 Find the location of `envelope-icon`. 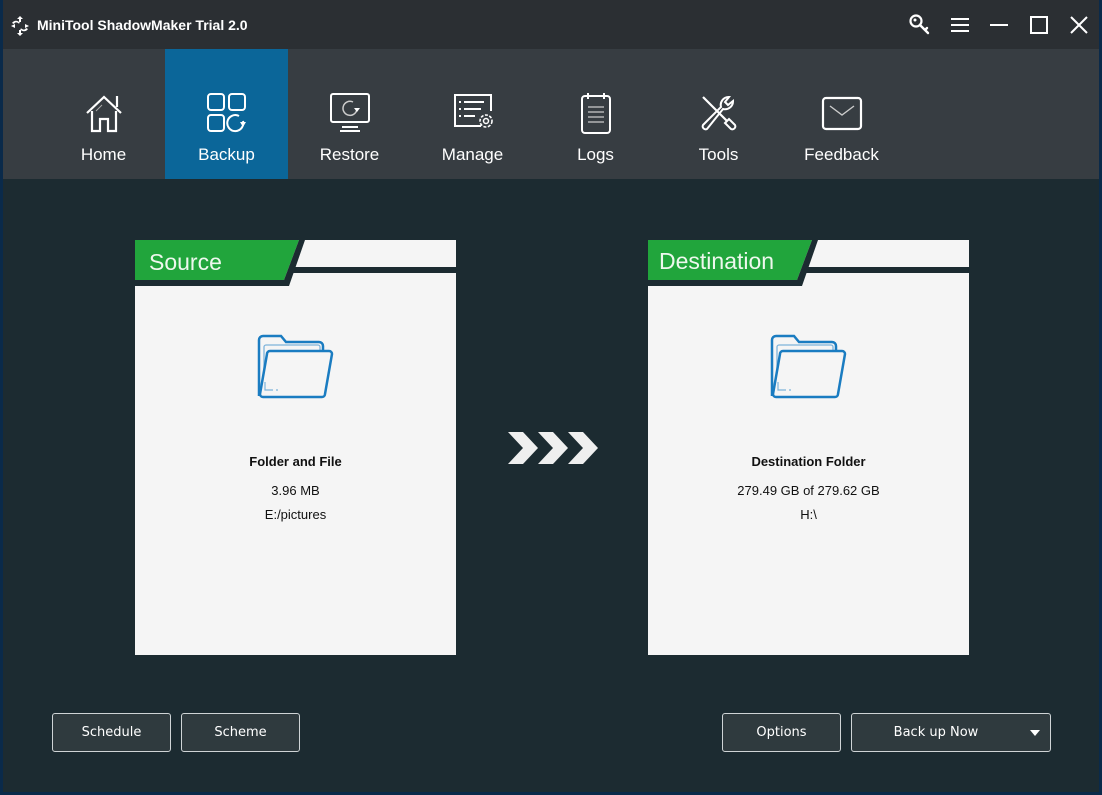

envelope-icon is located at coordinates (841, 113).